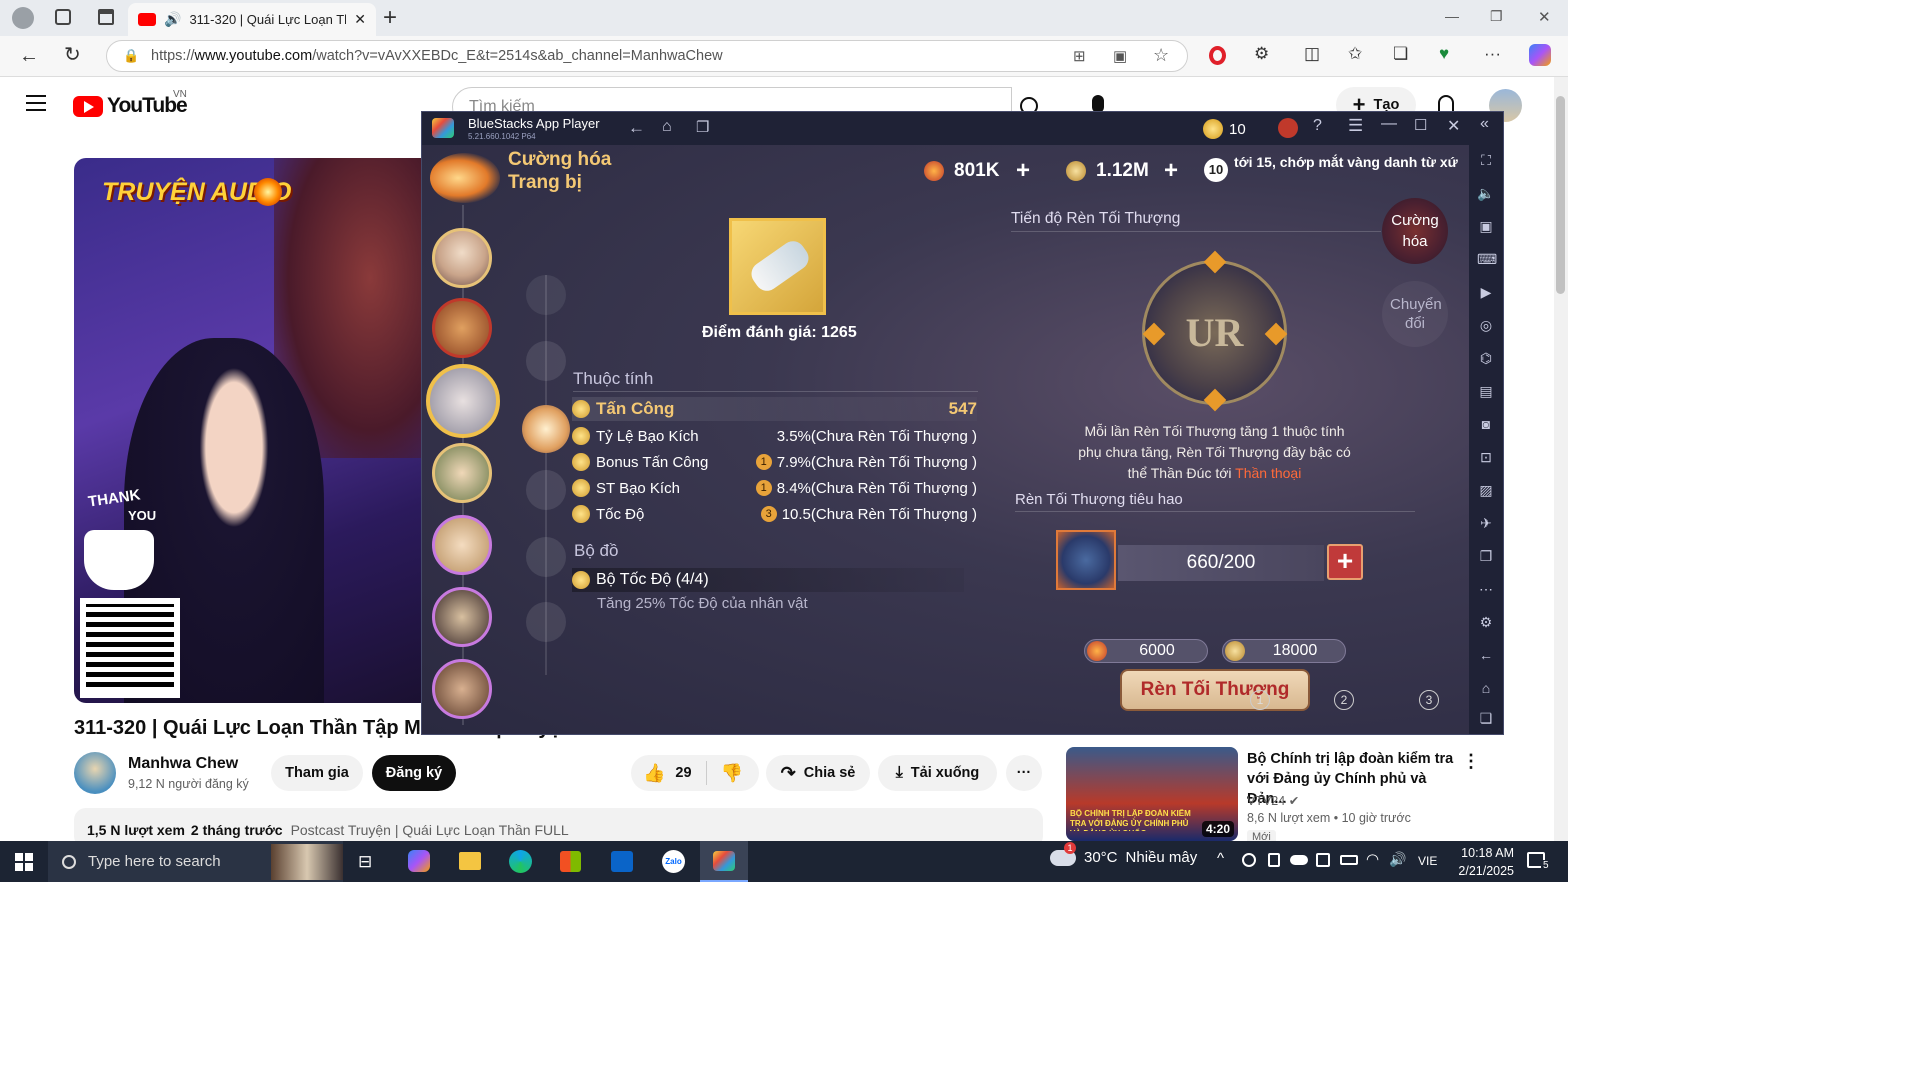  What do you see at coordinates (106, 17) in the screenshot?
I see `tab-actions-icon` at bounding box center [106, 17].